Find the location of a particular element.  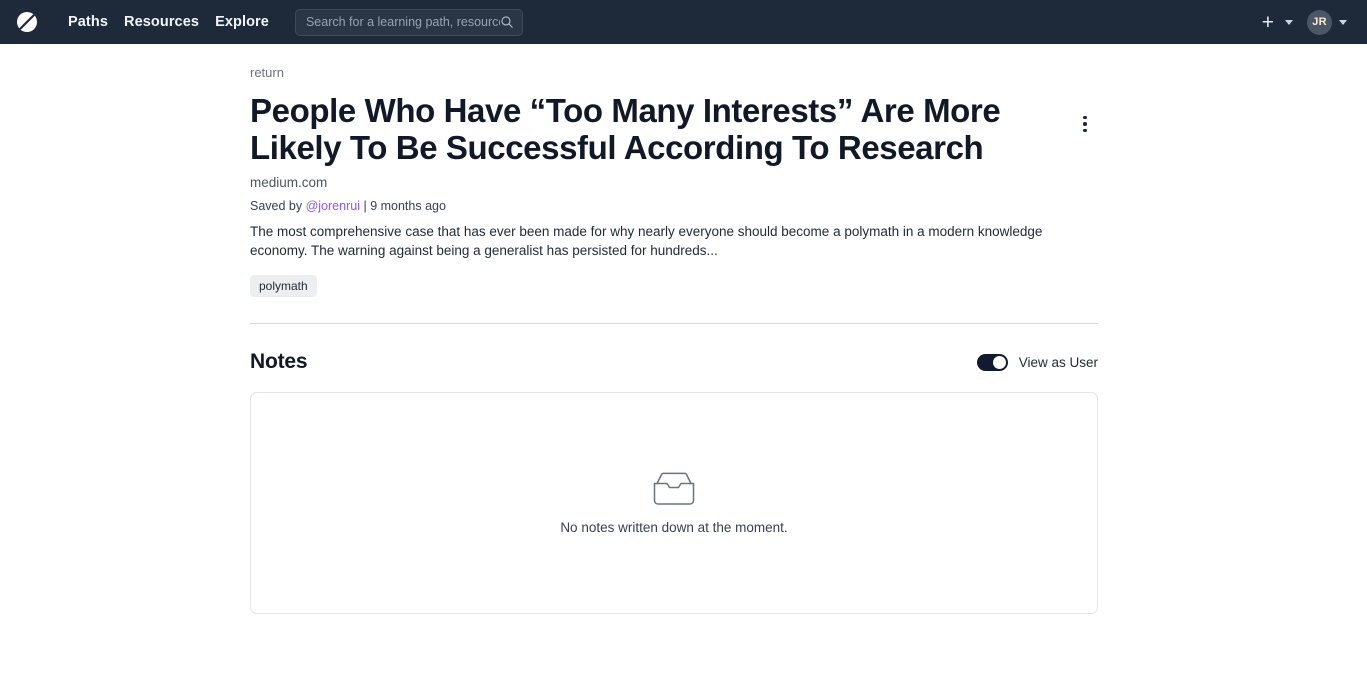

top-navigation-bar: Paths Resources Explore + JR is located at coordinates (683, 22).